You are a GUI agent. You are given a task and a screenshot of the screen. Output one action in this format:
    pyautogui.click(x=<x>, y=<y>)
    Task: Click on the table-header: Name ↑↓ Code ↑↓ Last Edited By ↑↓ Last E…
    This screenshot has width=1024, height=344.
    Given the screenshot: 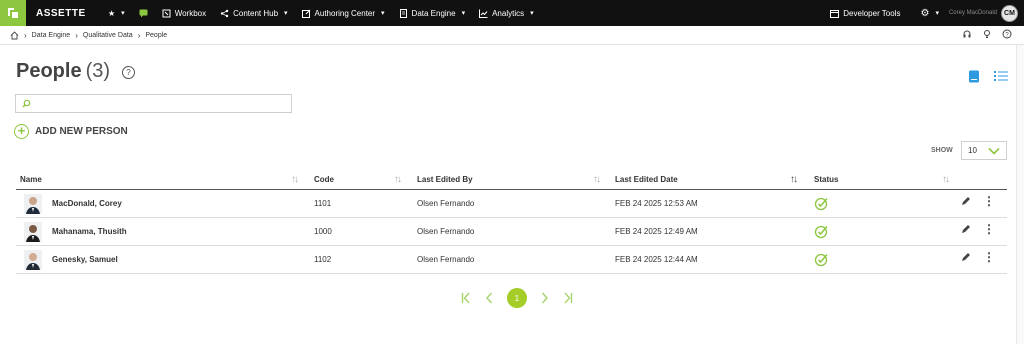 What is the action you would take?
    pyautogui.click(x=511, y=180)
    